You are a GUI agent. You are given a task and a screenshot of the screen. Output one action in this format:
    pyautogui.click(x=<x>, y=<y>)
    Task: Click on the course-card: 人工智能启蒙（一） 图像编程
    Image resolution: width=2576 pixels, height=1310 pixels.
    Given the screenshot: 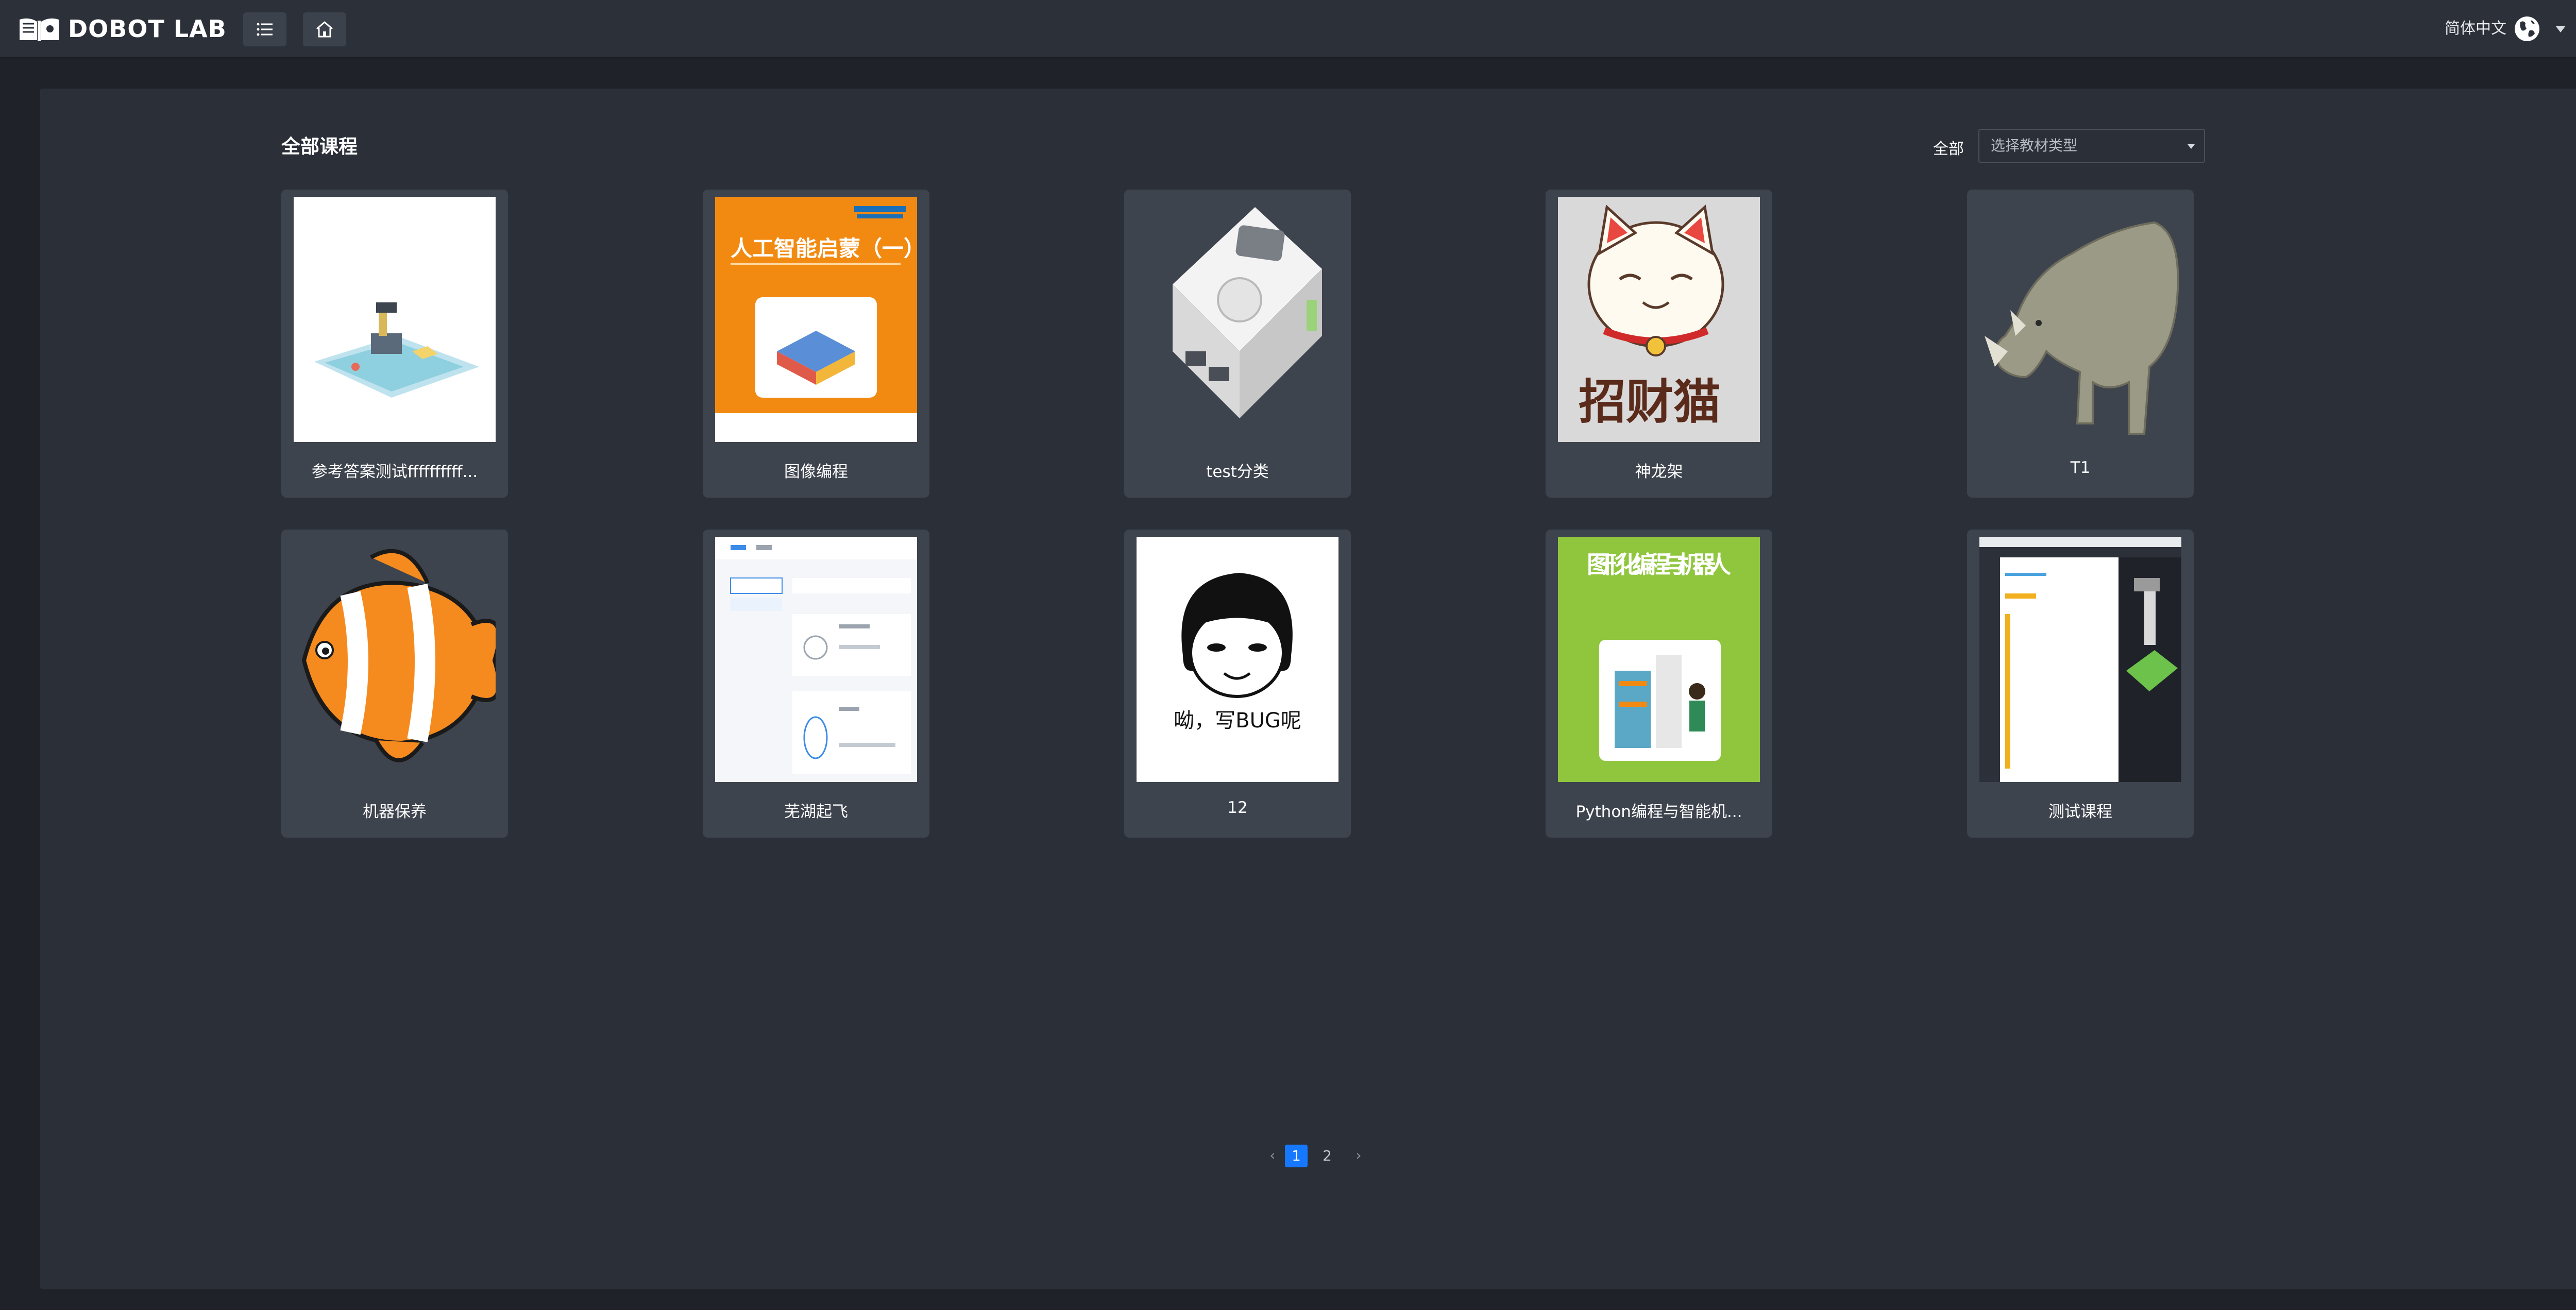 What is the action you would take?
    pyautogui.click(x=816, y=344)
    